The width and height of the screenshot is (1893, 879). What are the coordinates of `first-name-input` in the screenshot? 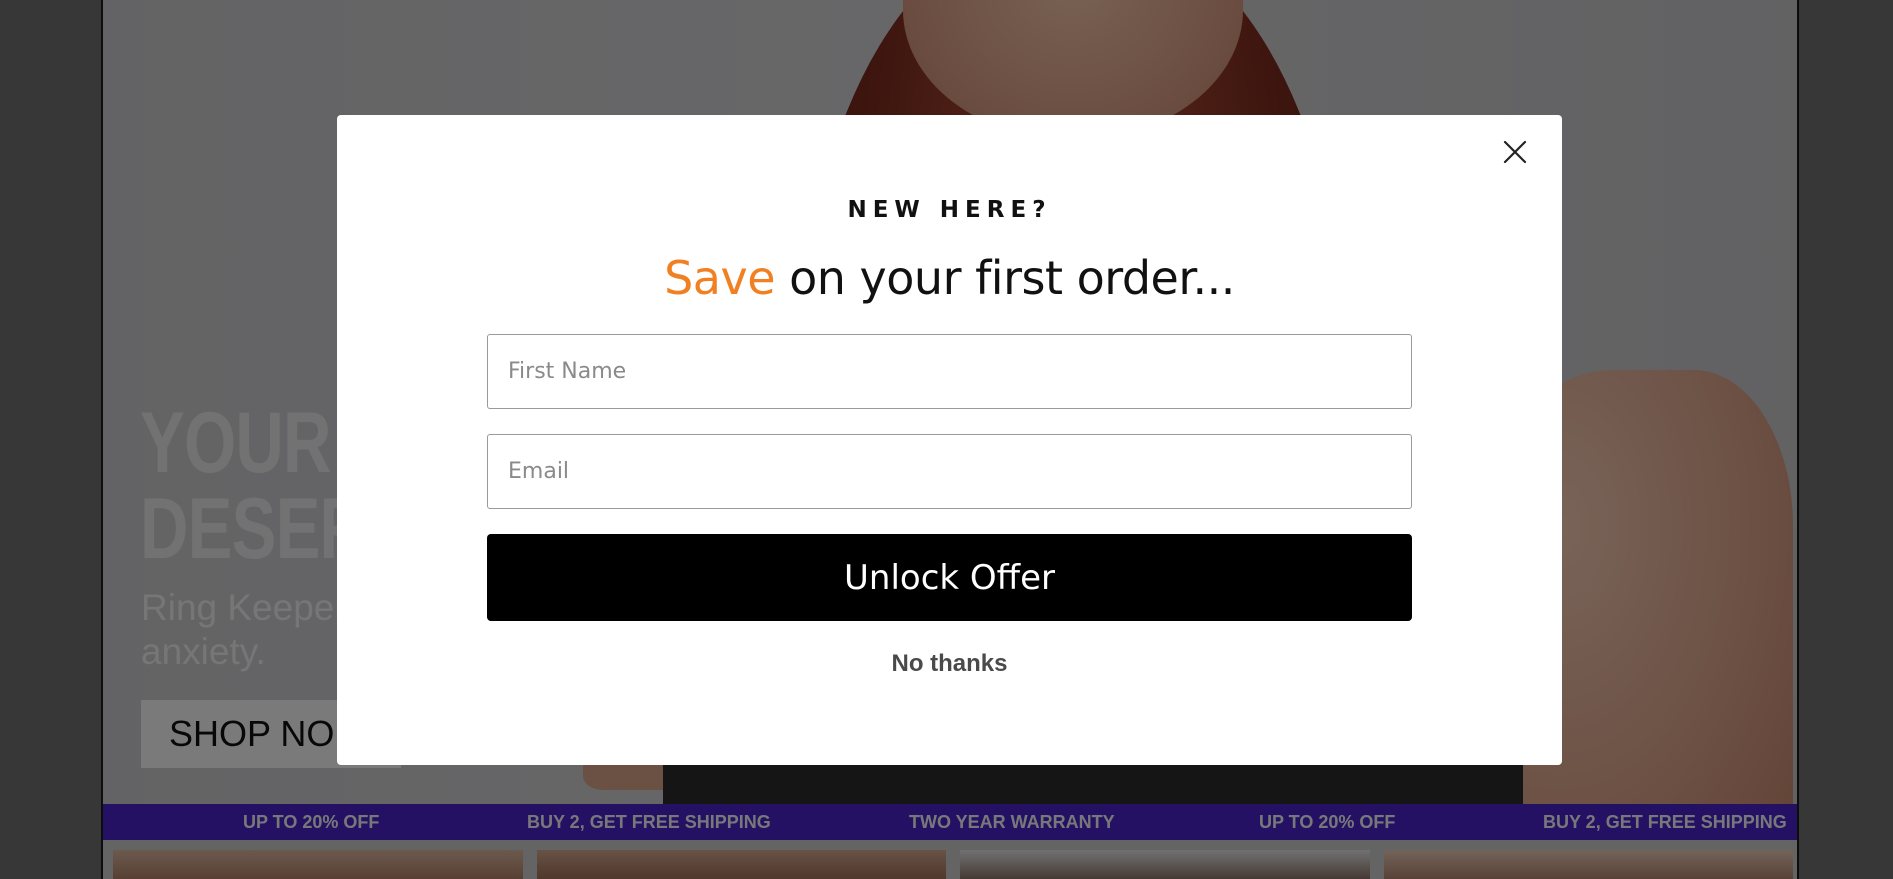 It's located at (949, 371).